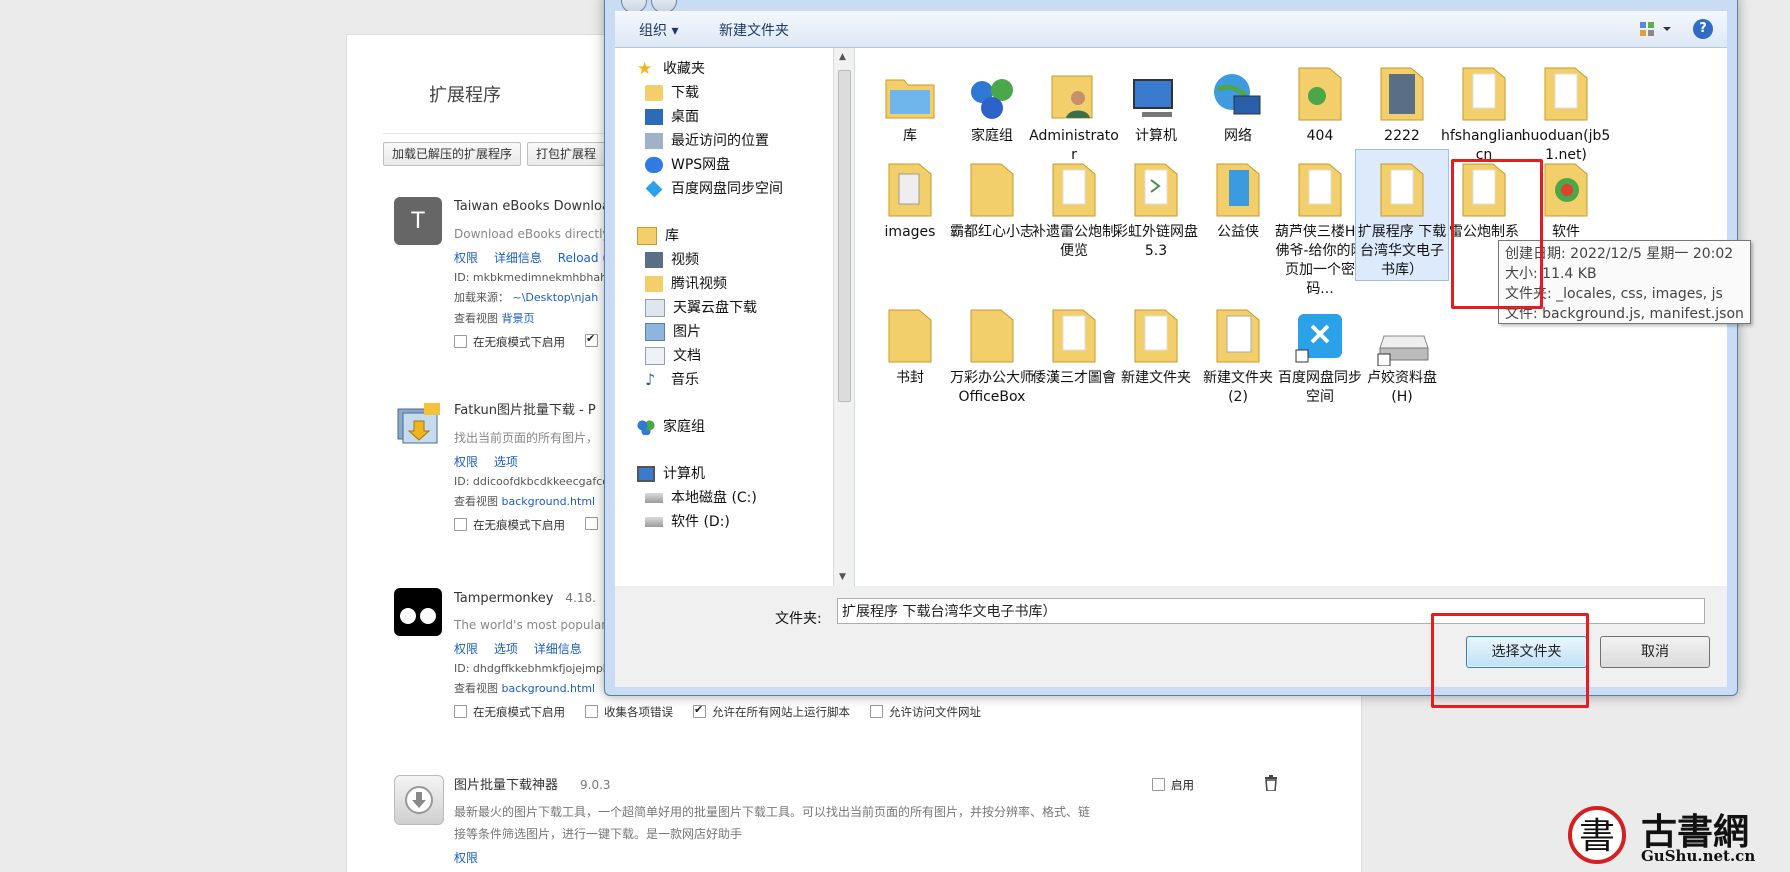 The image size is (1790, 872). I want to click on folder-item: 卢姣资料盘 (H), so click(1402, 351).